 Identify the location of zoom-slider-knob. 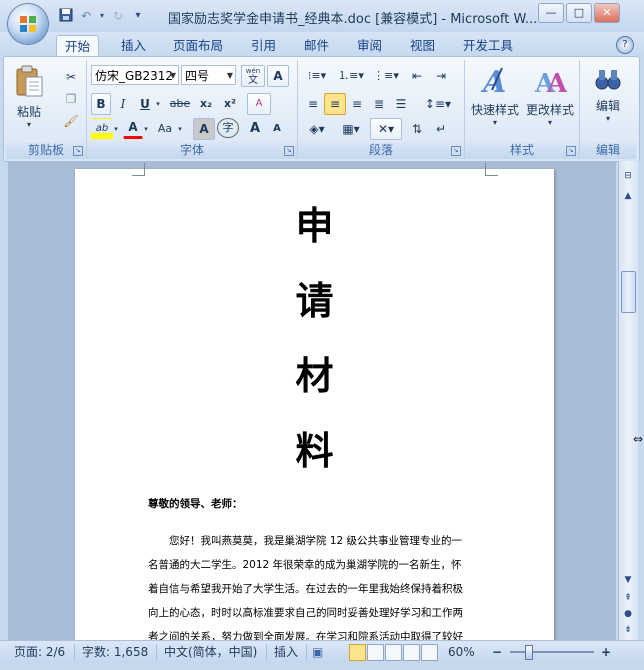
(529, 652).